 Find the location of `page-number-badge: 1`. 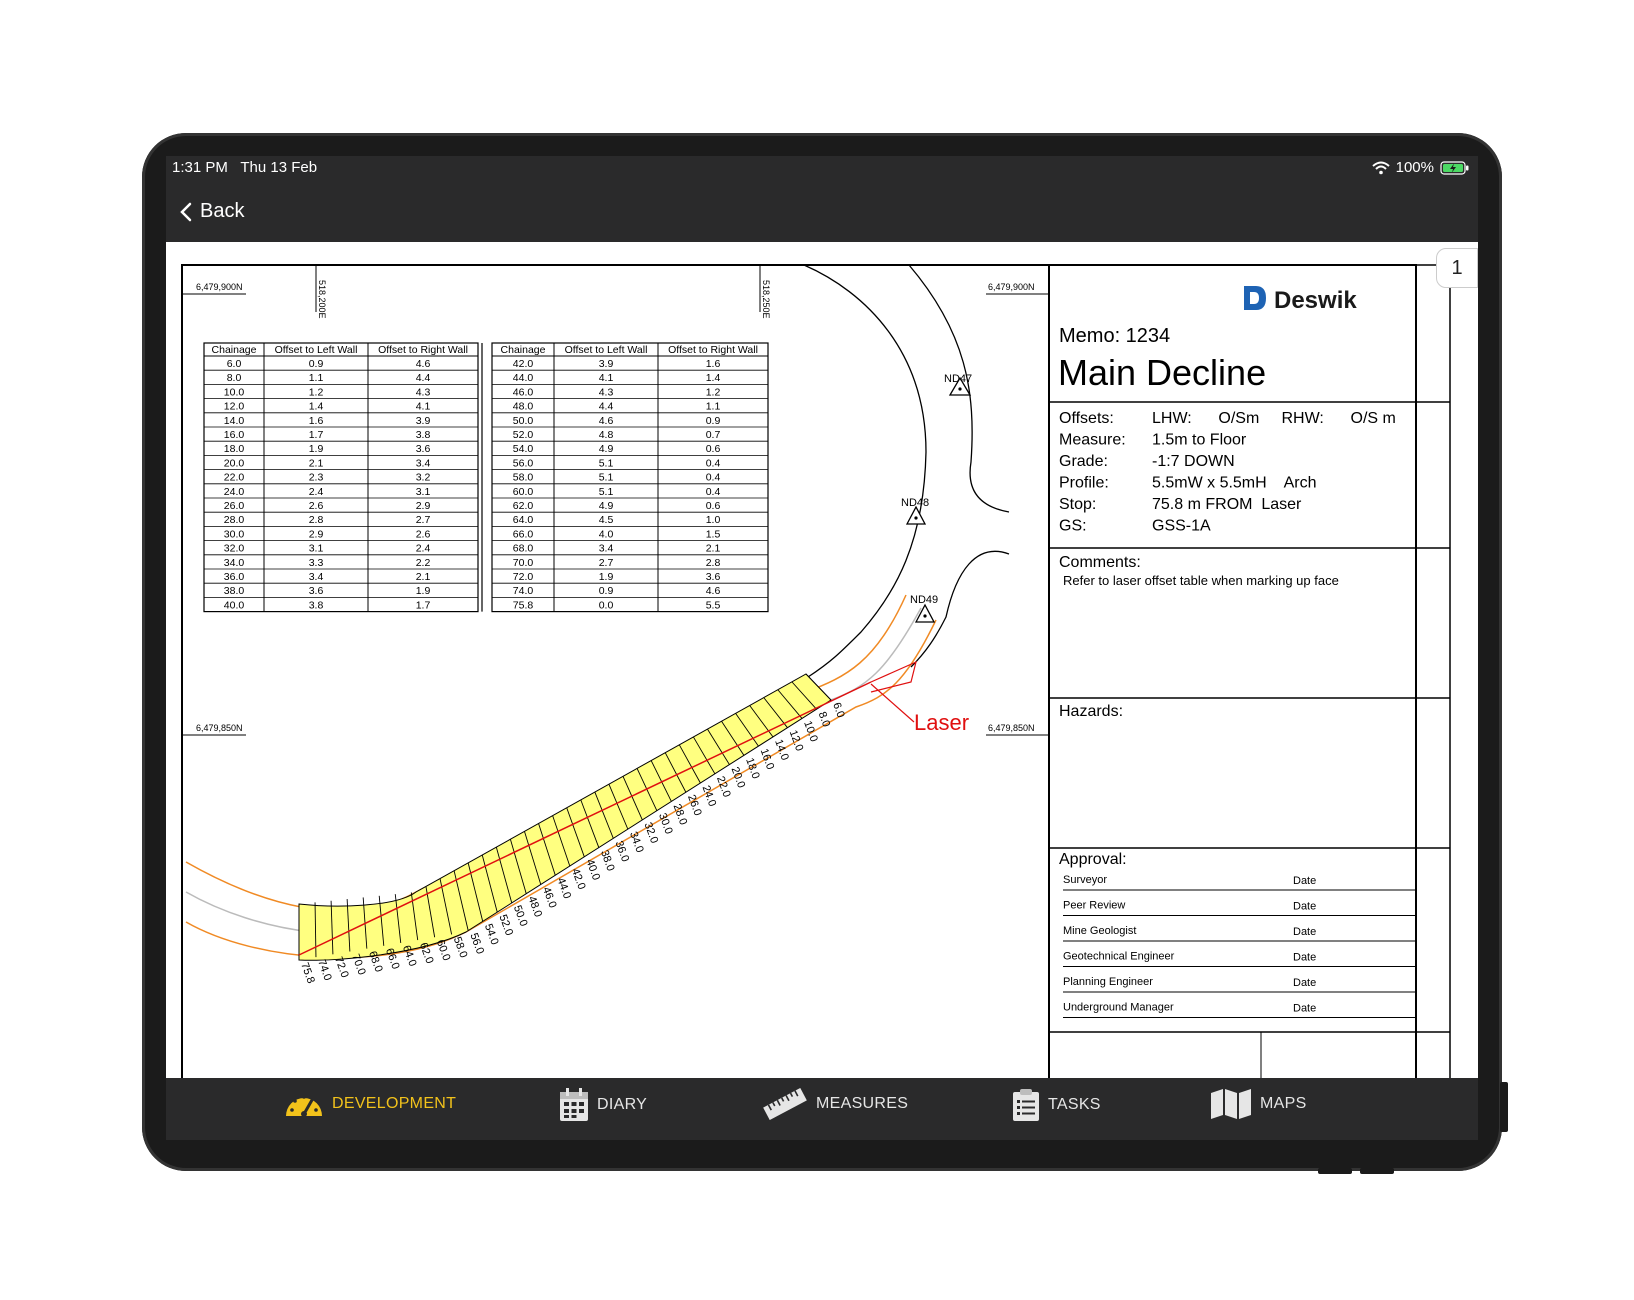

page-number-badge: 1 is located at coordinates (1457, 268).